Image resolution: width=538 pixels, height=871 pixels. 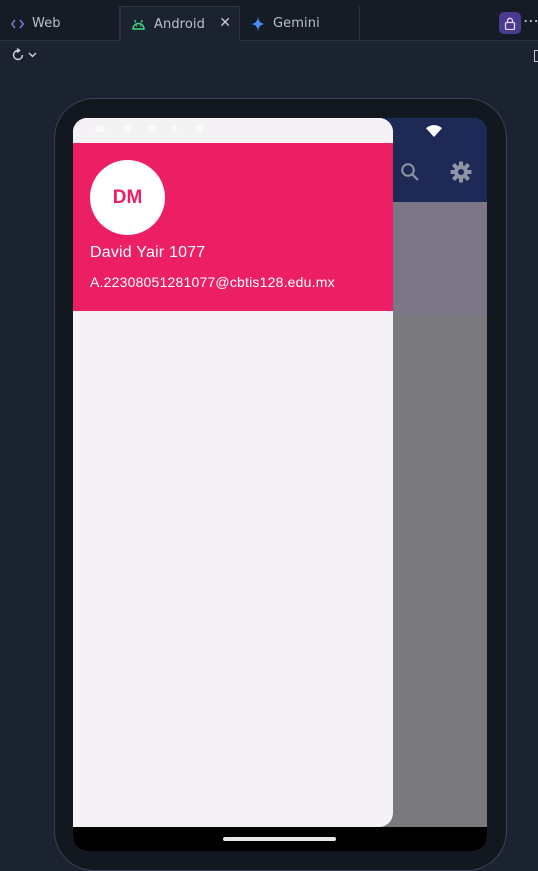 I want to click on gemini-sparkle-icon, so click(x=258, y=23).